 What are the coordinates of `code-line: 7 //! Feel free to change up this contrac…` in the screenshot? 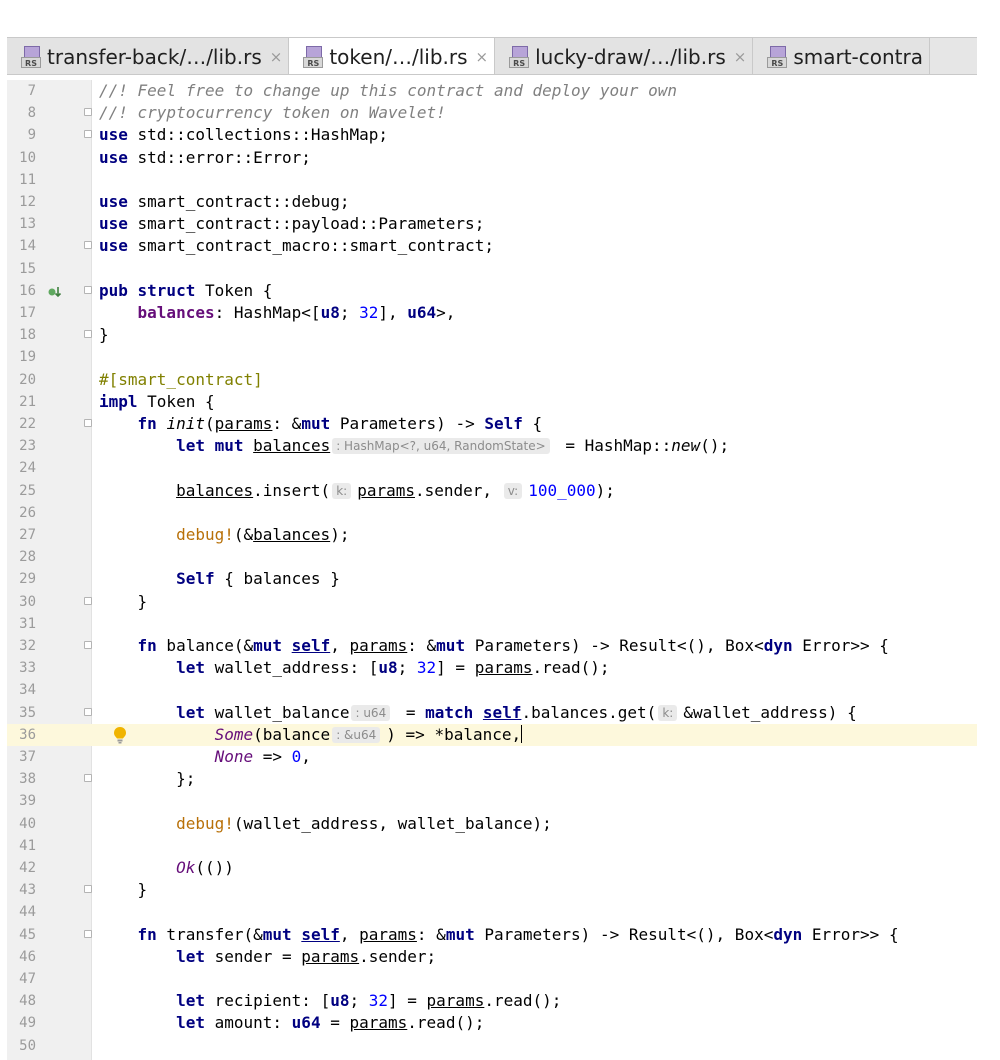 It's located at (492, 91).